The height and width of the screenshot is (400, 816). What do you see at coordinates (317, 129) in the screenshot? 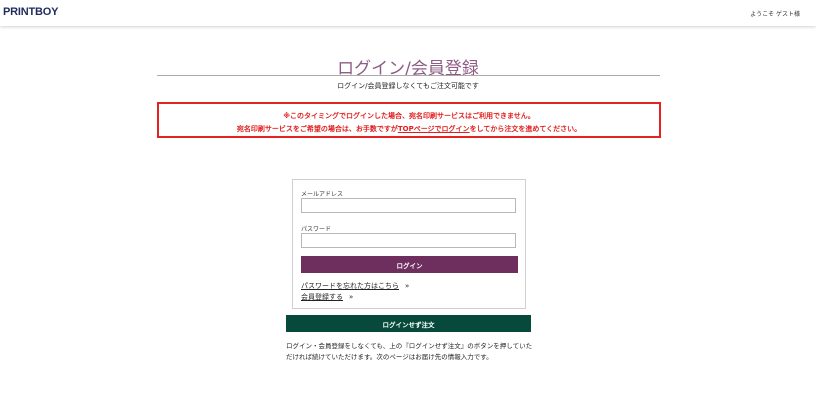
I see `notice-line-2-prefix: 宛名印刷サービスをご希望の場合は、お手数ですが` at bounding box center [317, 129].